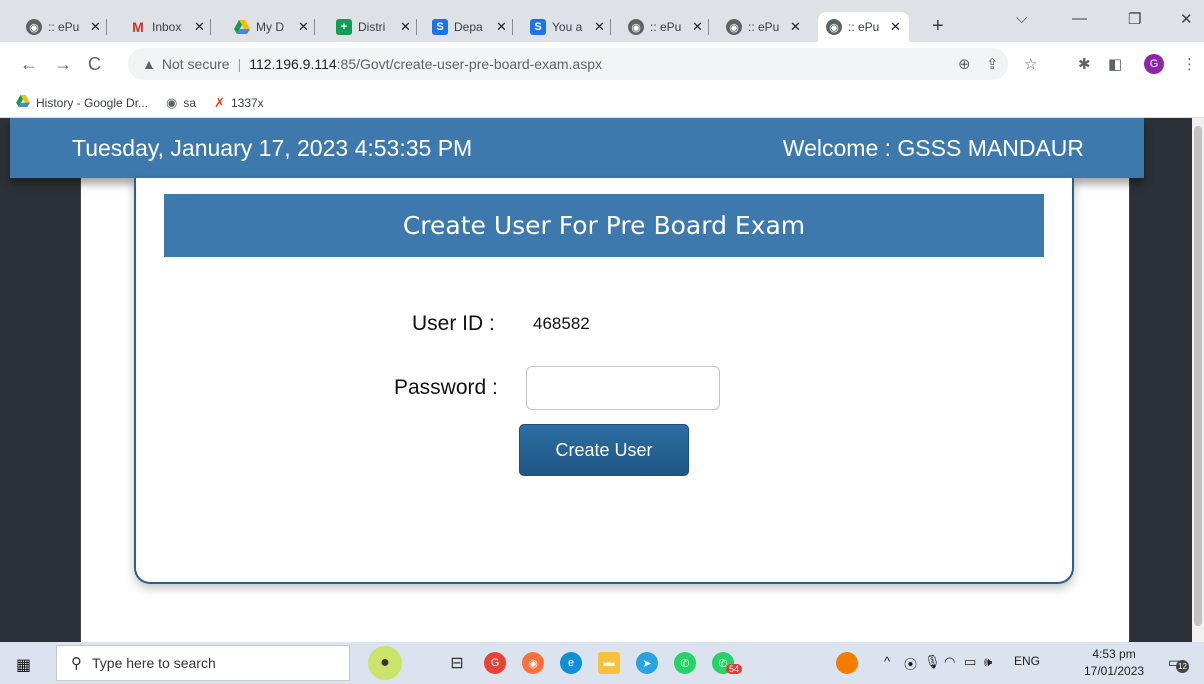 The height and width of the screenshot is (684, 1204). What do you see at coordinates (647, 663) in the screenshot?
I see `telegram-icon: ➤` at bounding box center [647, 663].